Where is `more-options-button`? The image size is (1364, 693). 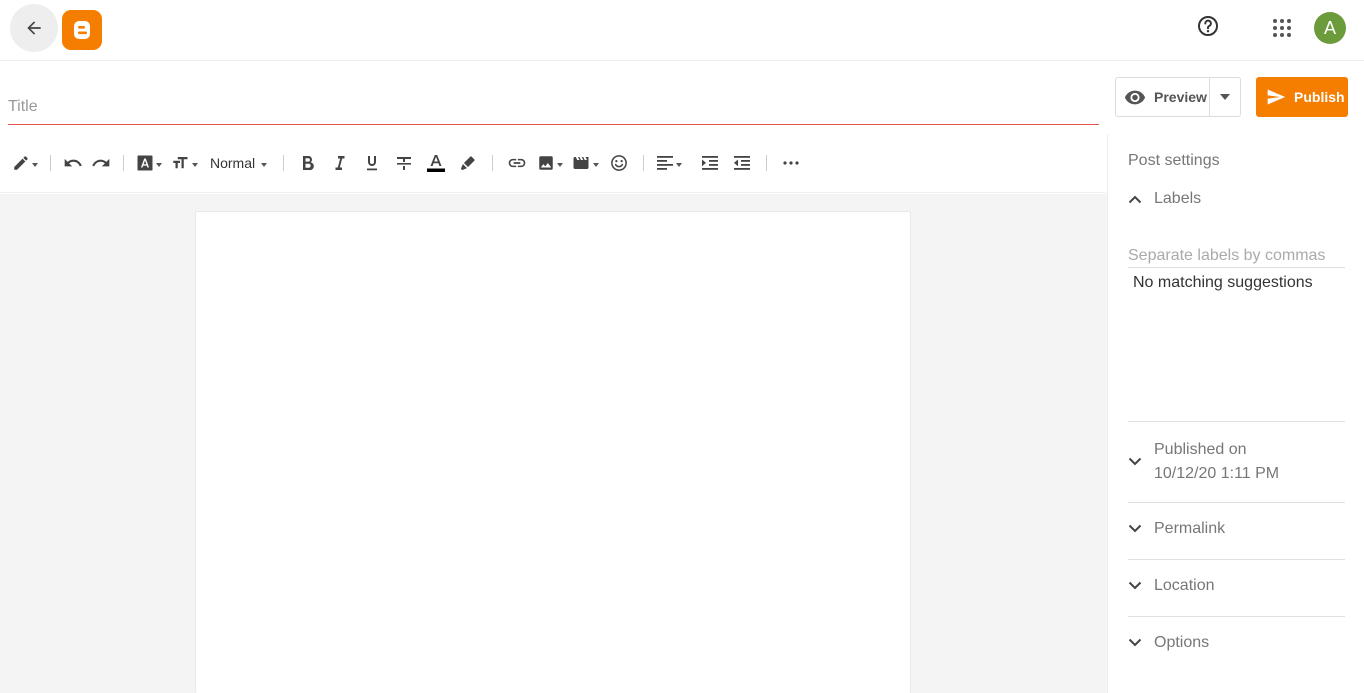 more-options-button is located at coordinates (791, 163).